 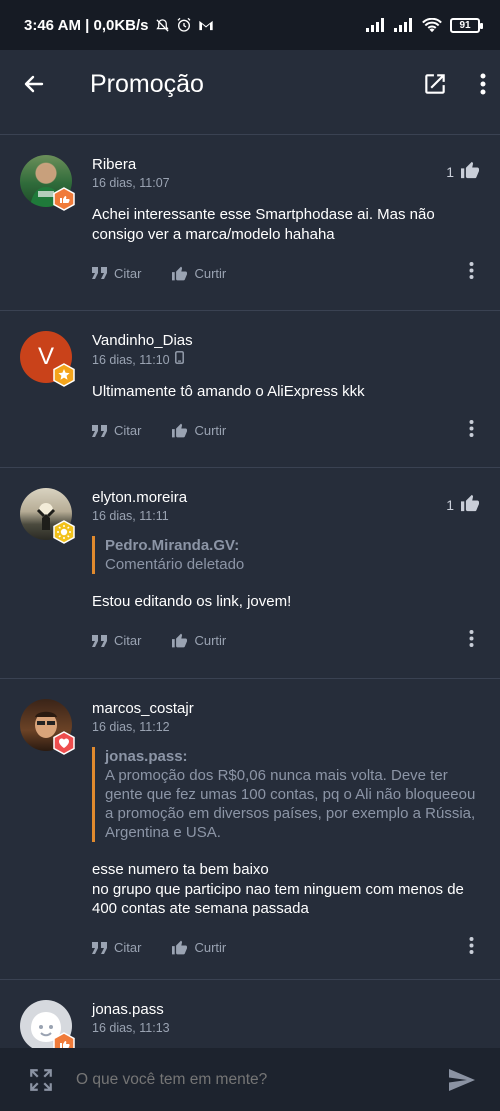 What do you see at coordinates (287, 165) in the screenshot?
I see `user-name: Ribera` at bounding box center [287, 165].